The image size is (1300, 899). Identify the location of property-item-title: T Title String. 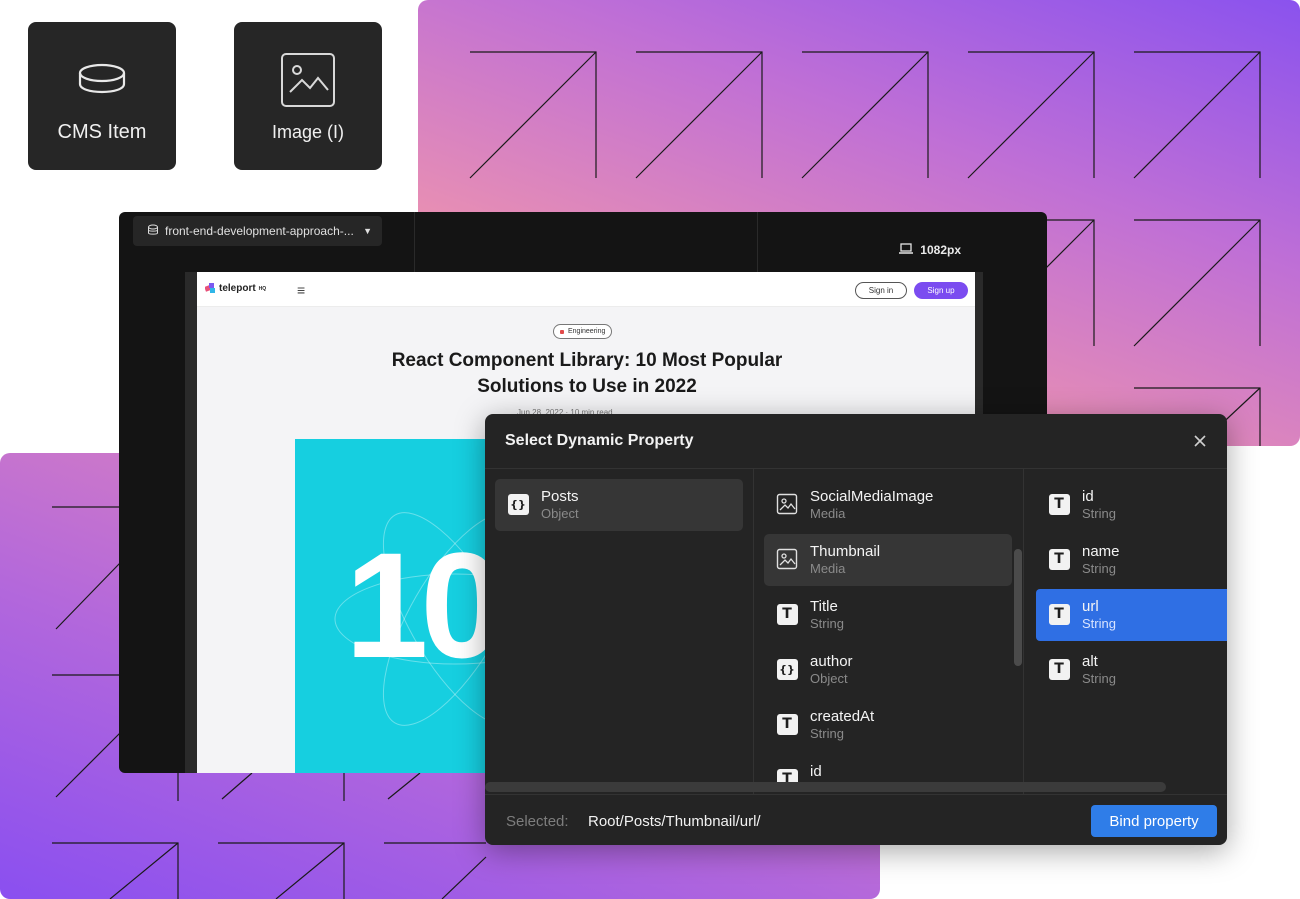
(888, 615).